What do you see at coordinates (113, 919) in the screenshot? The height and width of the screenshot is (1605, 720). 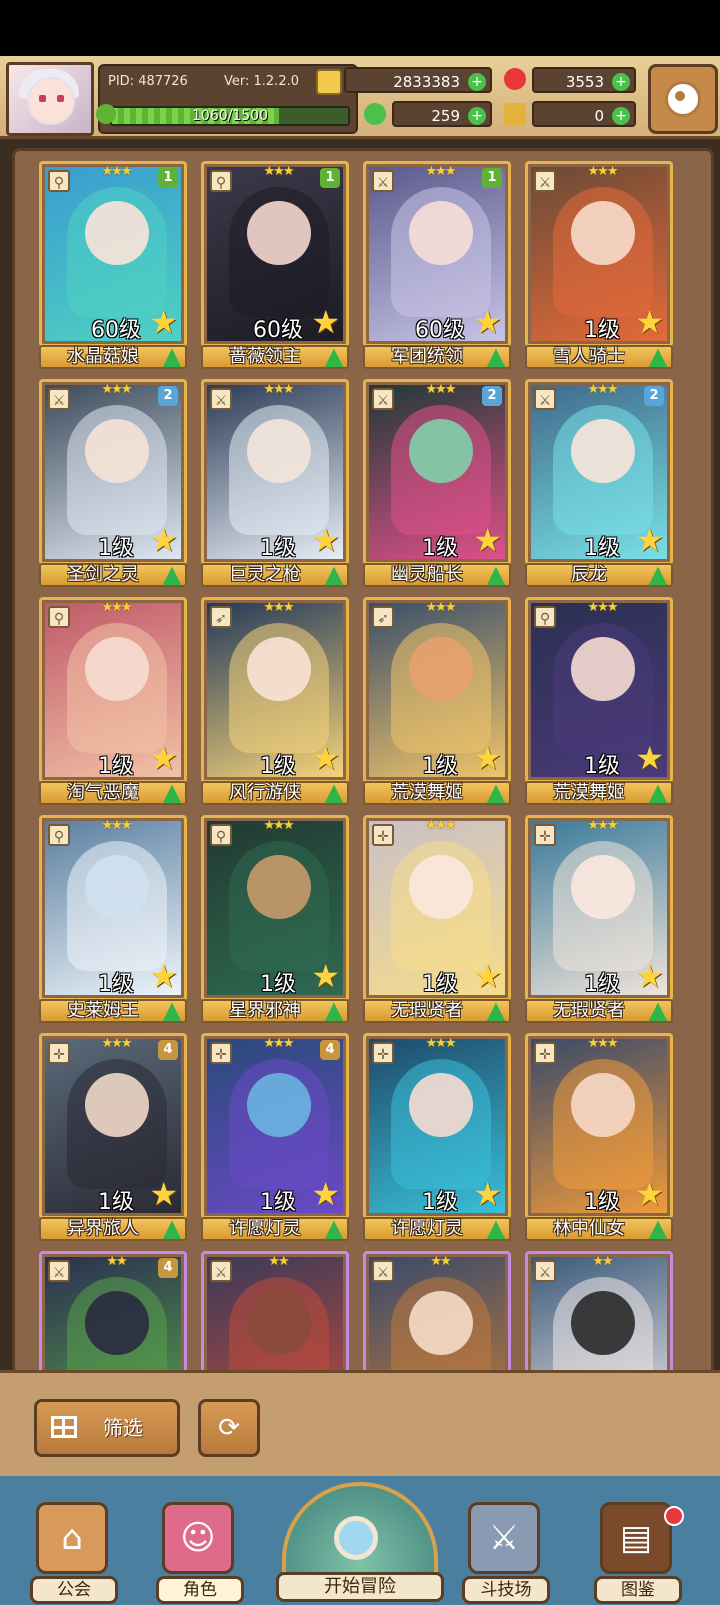 I see `hero-card: ⚲ ★★★ 1级 ★ 史莱姆王 ▲` at bounding box center [113, 919].